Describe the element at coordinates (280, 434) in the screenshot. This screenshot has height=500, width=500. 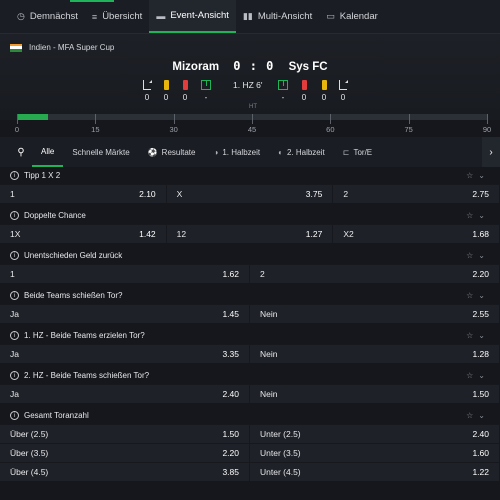
I see `odds-label: Unter (2.5)` at that location.